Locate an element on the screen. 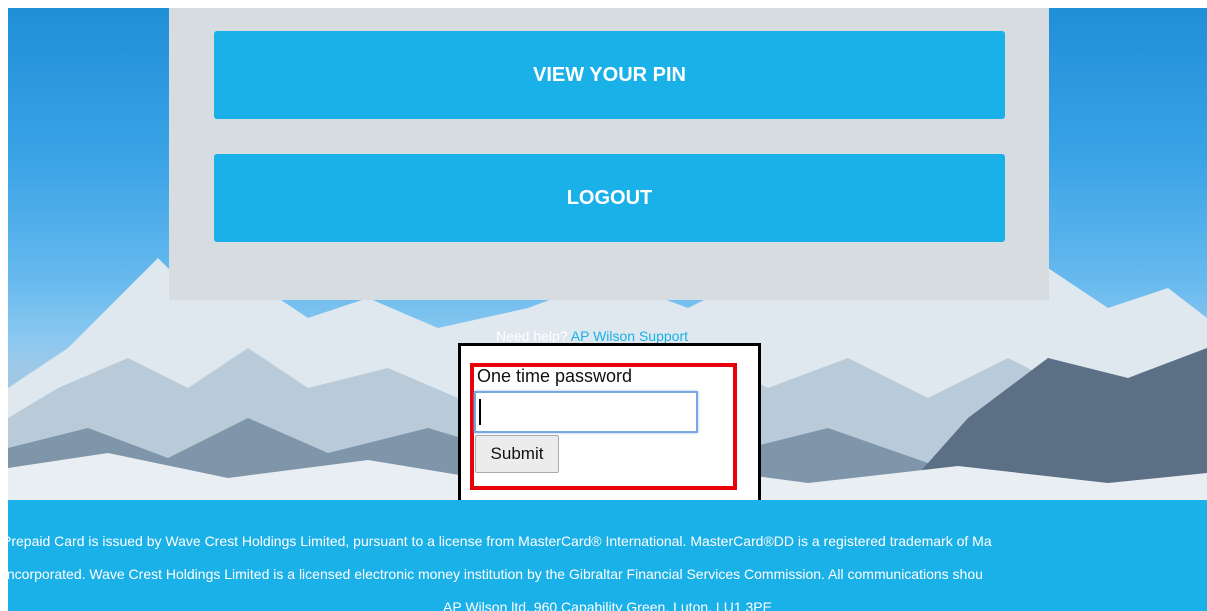 This screenshot has width=1207, height=611. text-caret is located at coordinates (480, 412).